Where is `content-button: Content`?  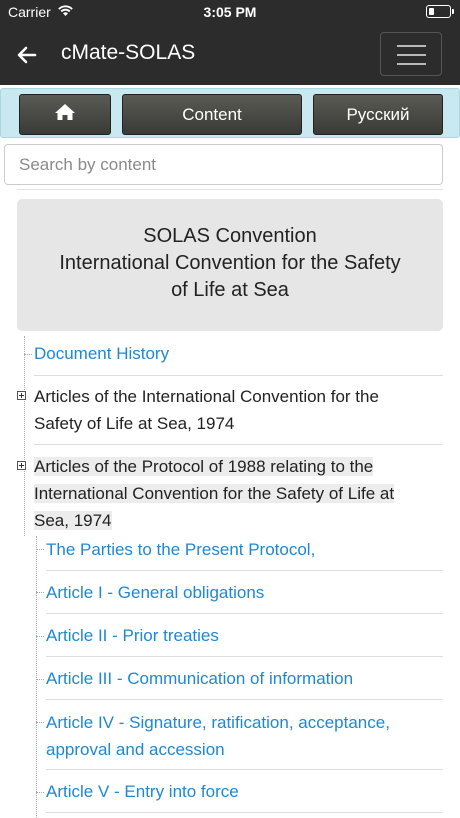 content-button: Content is located at coordinates (212, 114).